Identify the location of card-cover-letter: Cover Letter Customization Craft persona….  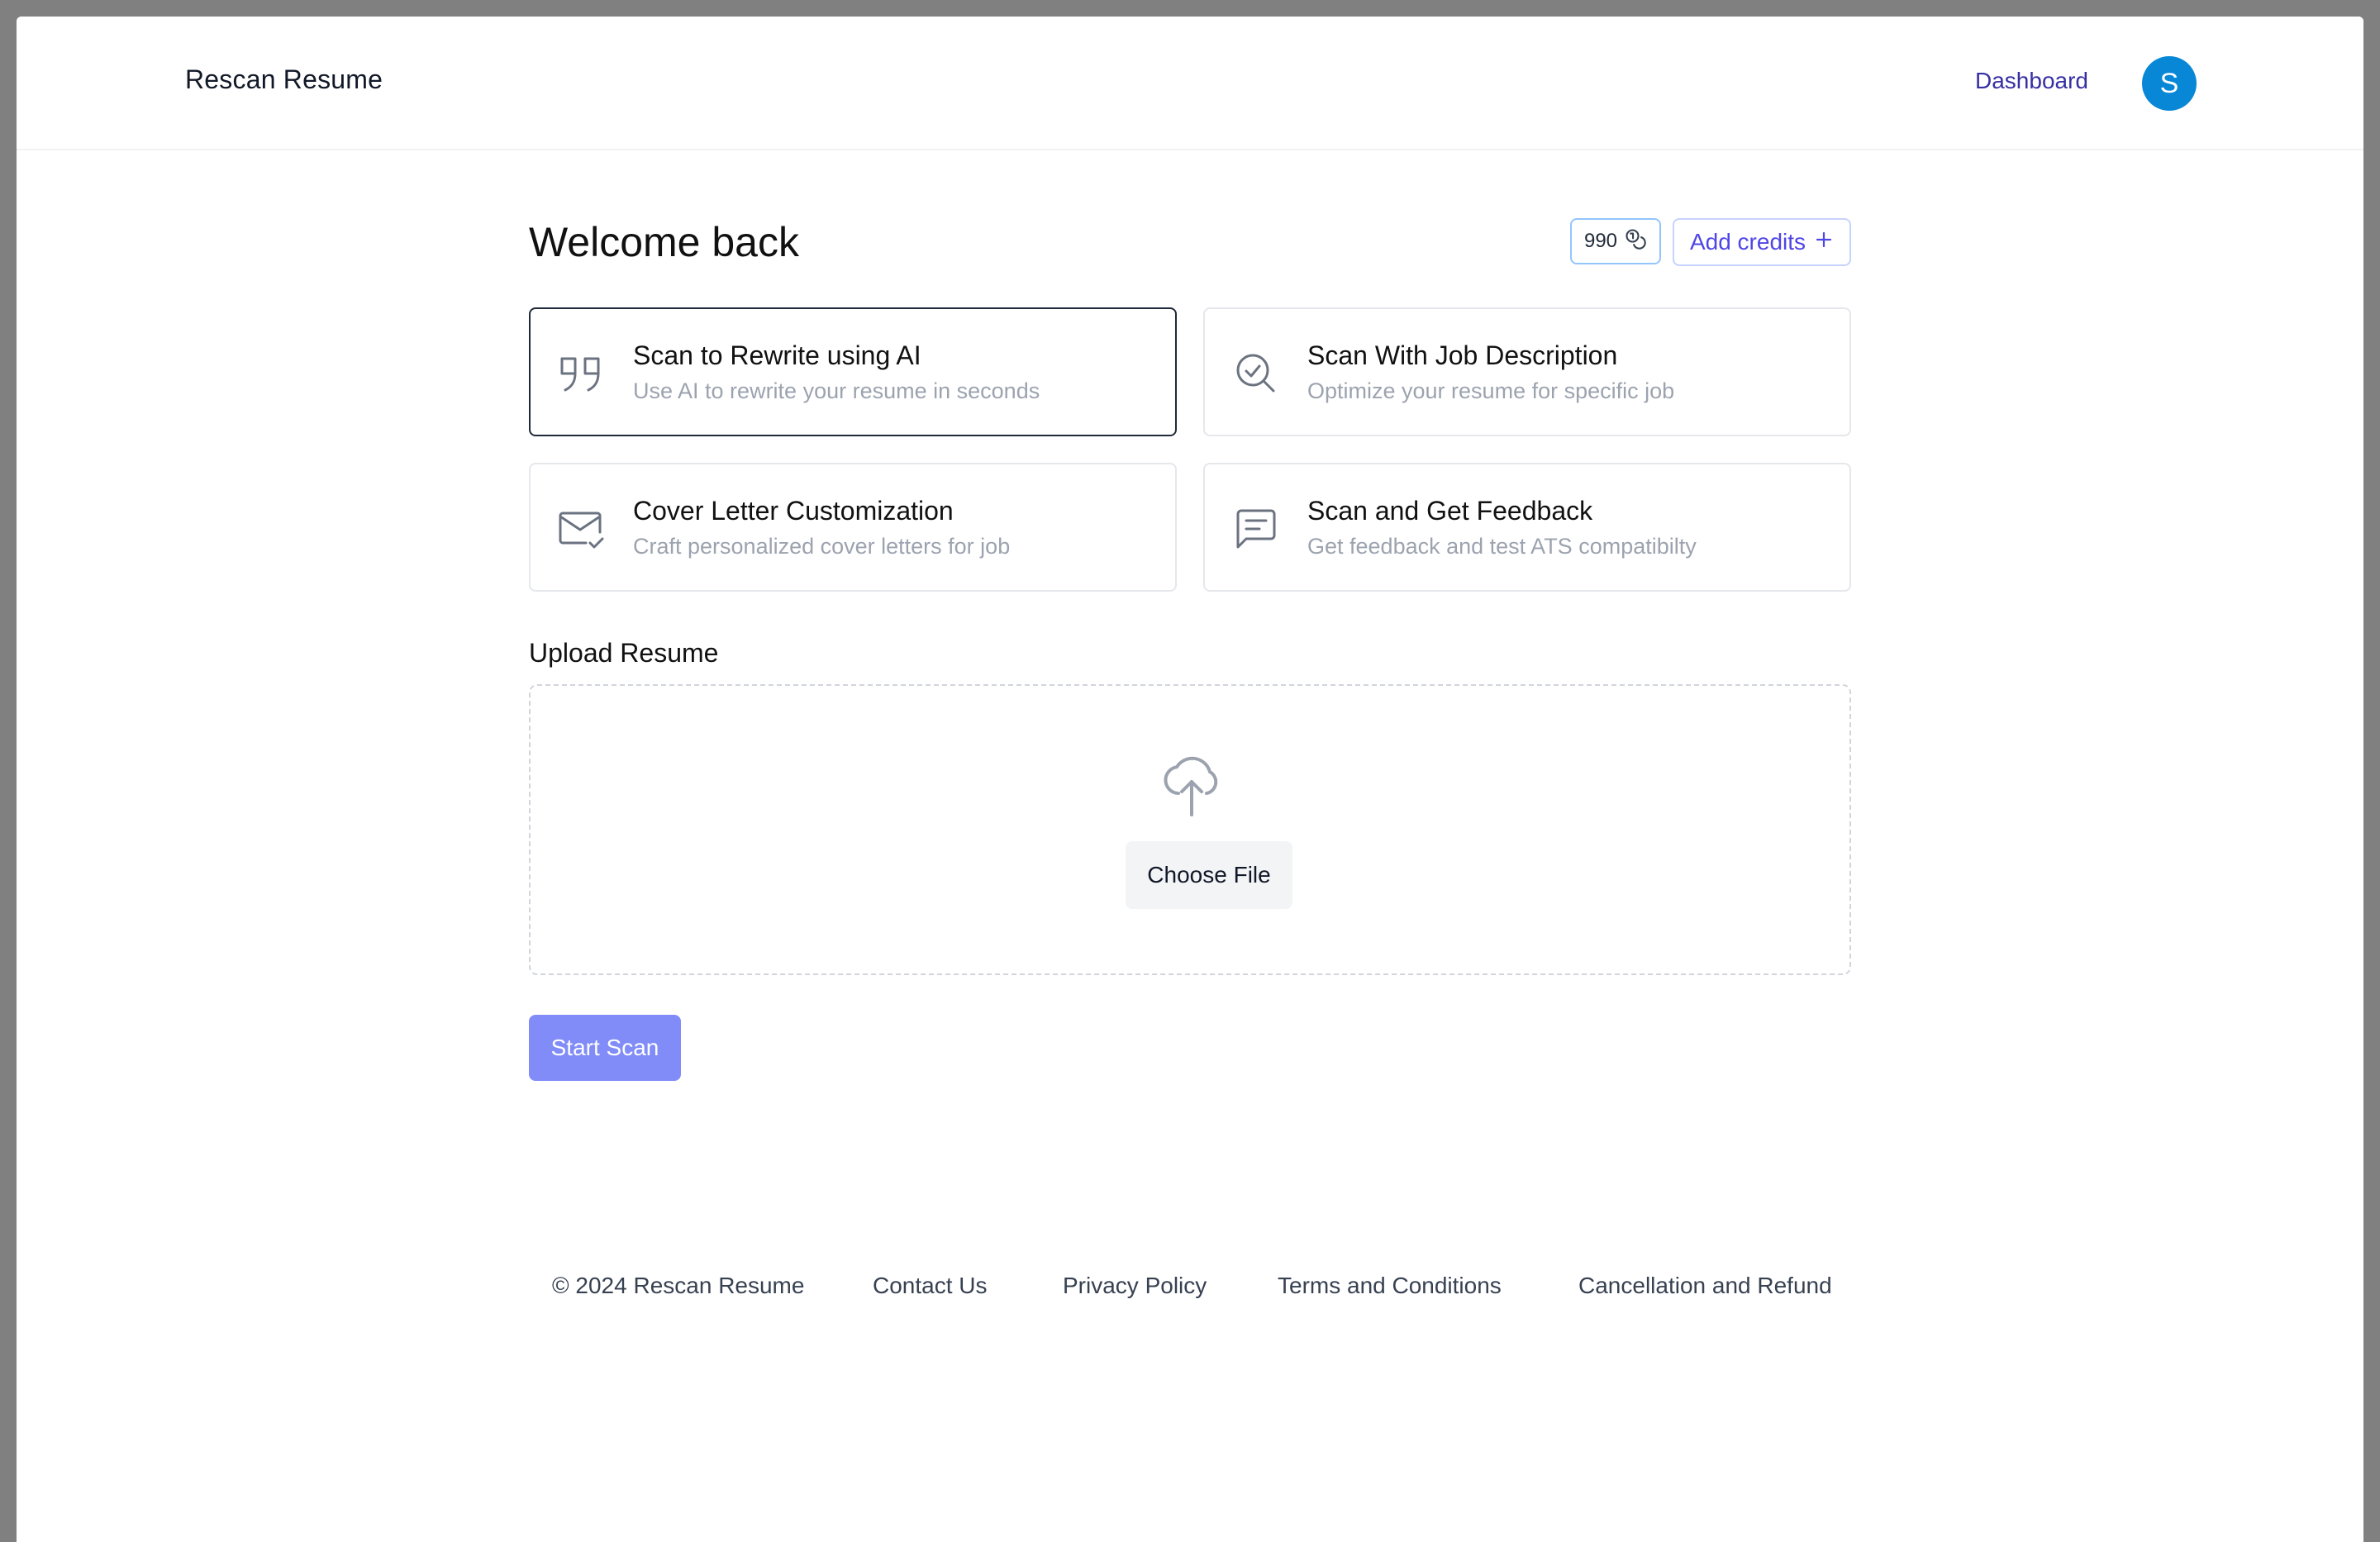
(853, 527).